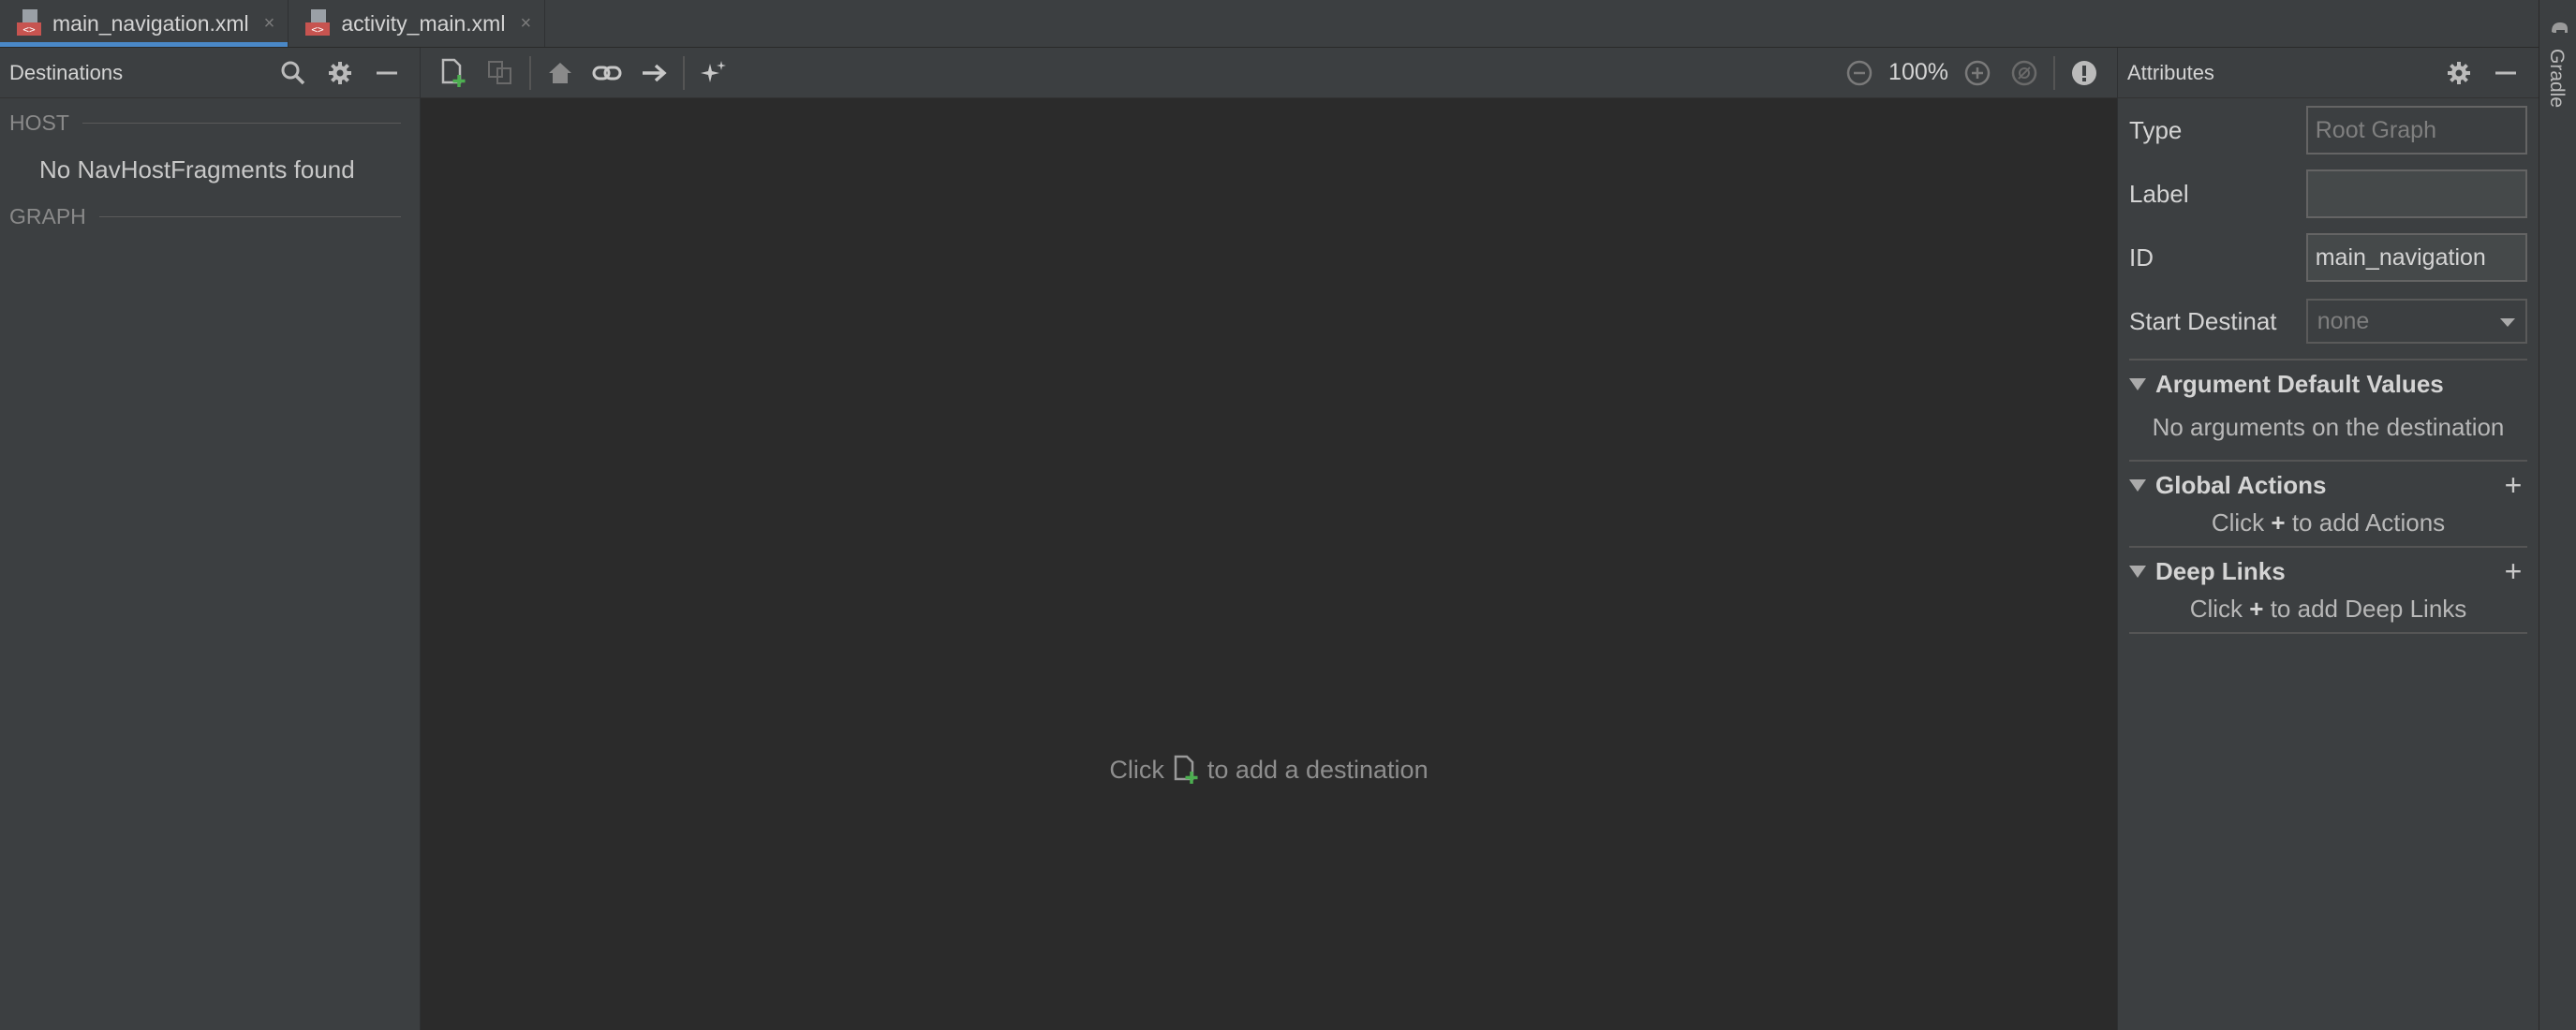  What do you see at coordinates (2141, 257) in the screenshot?
I see `id-label: ID` at bounding box center [2141, 257].